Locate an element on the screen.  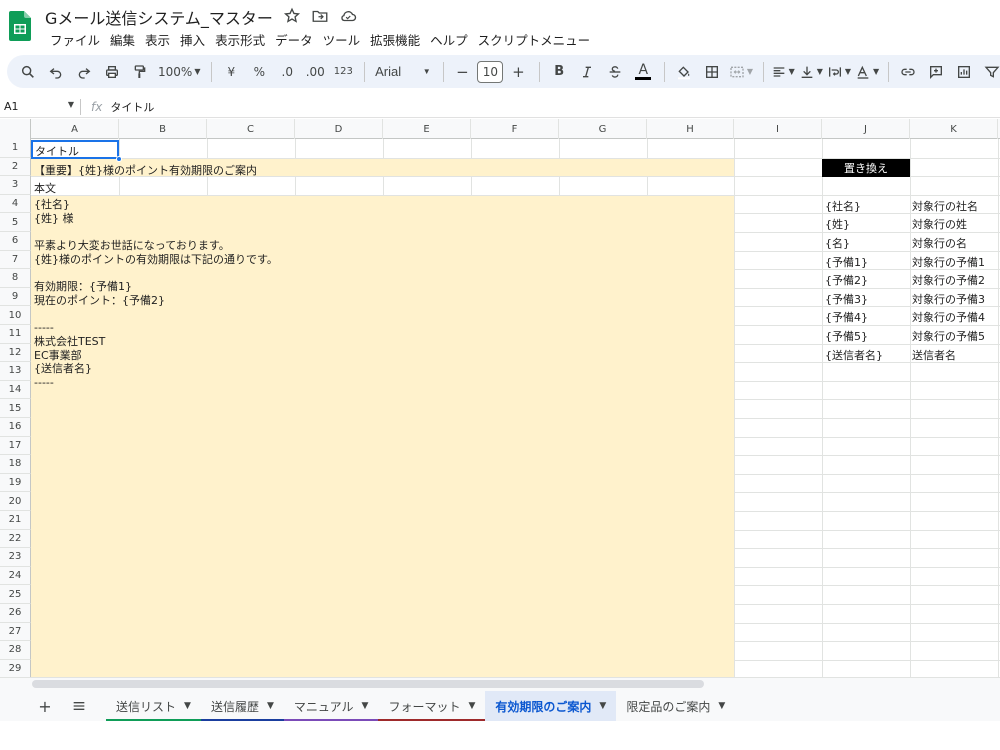
move-folder-icon is located at coordinates (320, 16).